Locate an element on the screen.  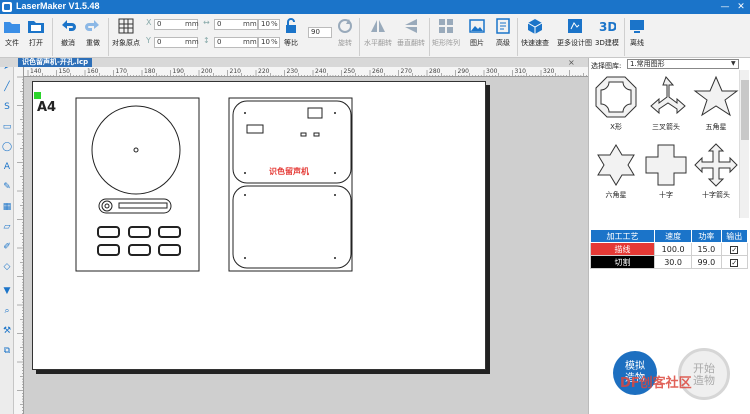
three-way-arrow-icon is located at coordinates (668, 95).